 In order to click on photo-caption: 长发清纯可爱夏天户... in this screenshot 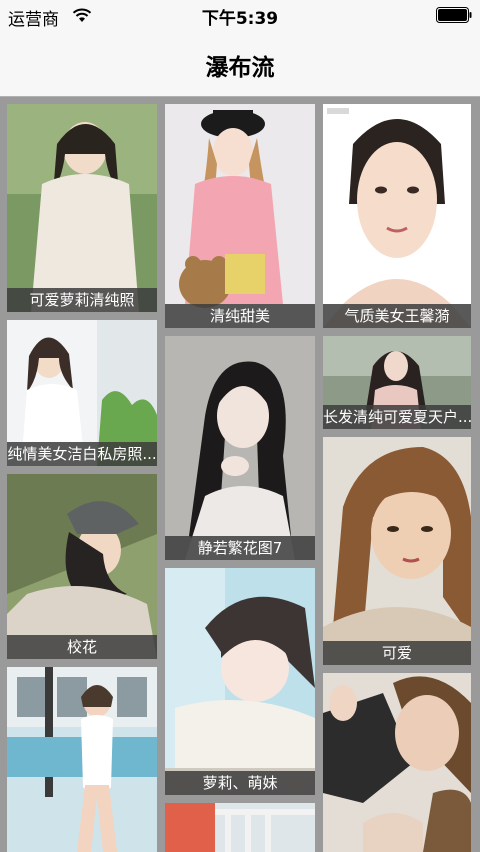, I will do `click(397, 417)`.